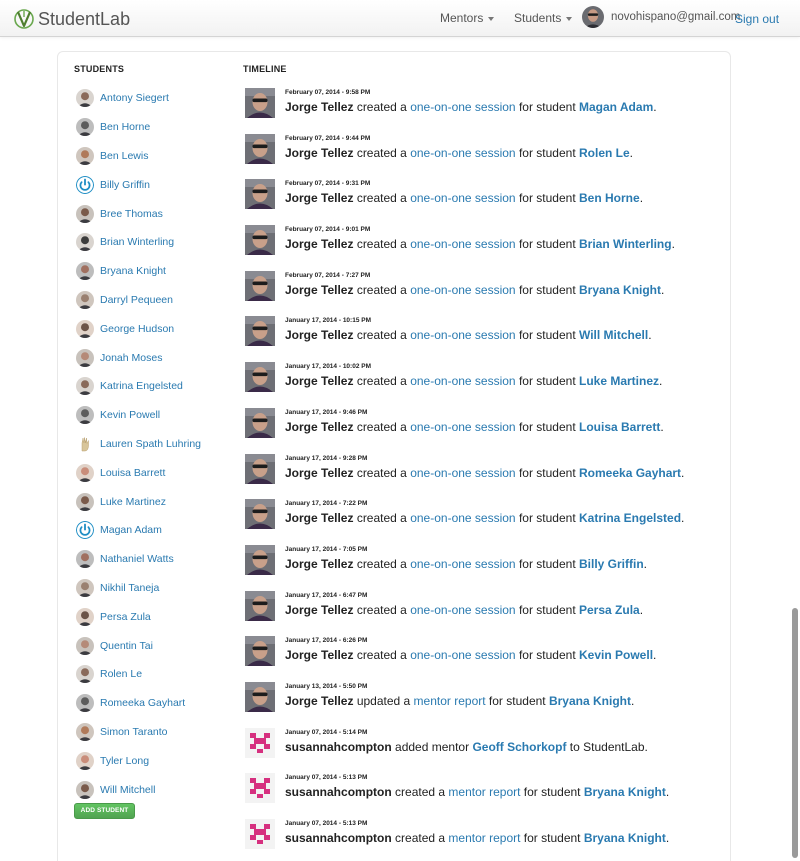  Describe the element at coordinates (619, 427) in the screenshot. I see `timeline-target-link: Louisa Barrett` at that location.